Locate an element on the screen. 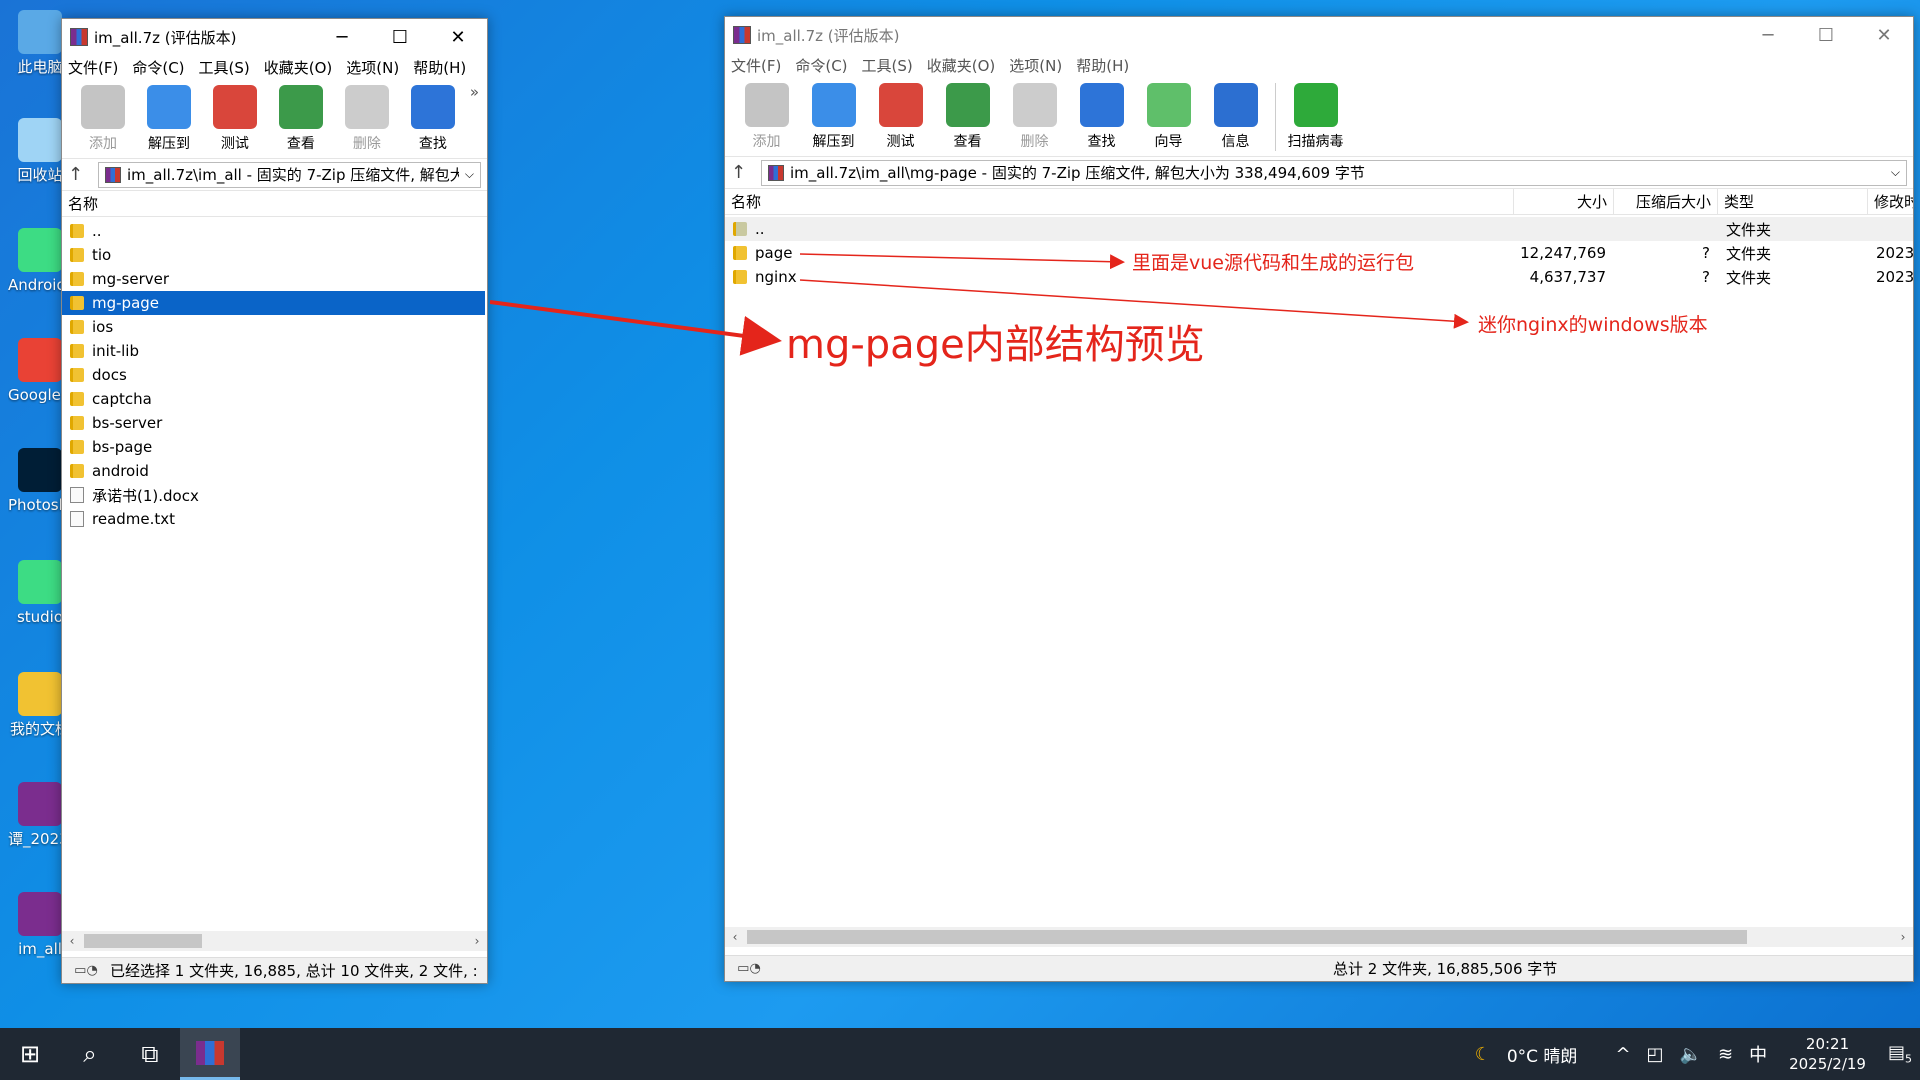  notification-icon: ▤5 is located at coordinates (1900, 1054).